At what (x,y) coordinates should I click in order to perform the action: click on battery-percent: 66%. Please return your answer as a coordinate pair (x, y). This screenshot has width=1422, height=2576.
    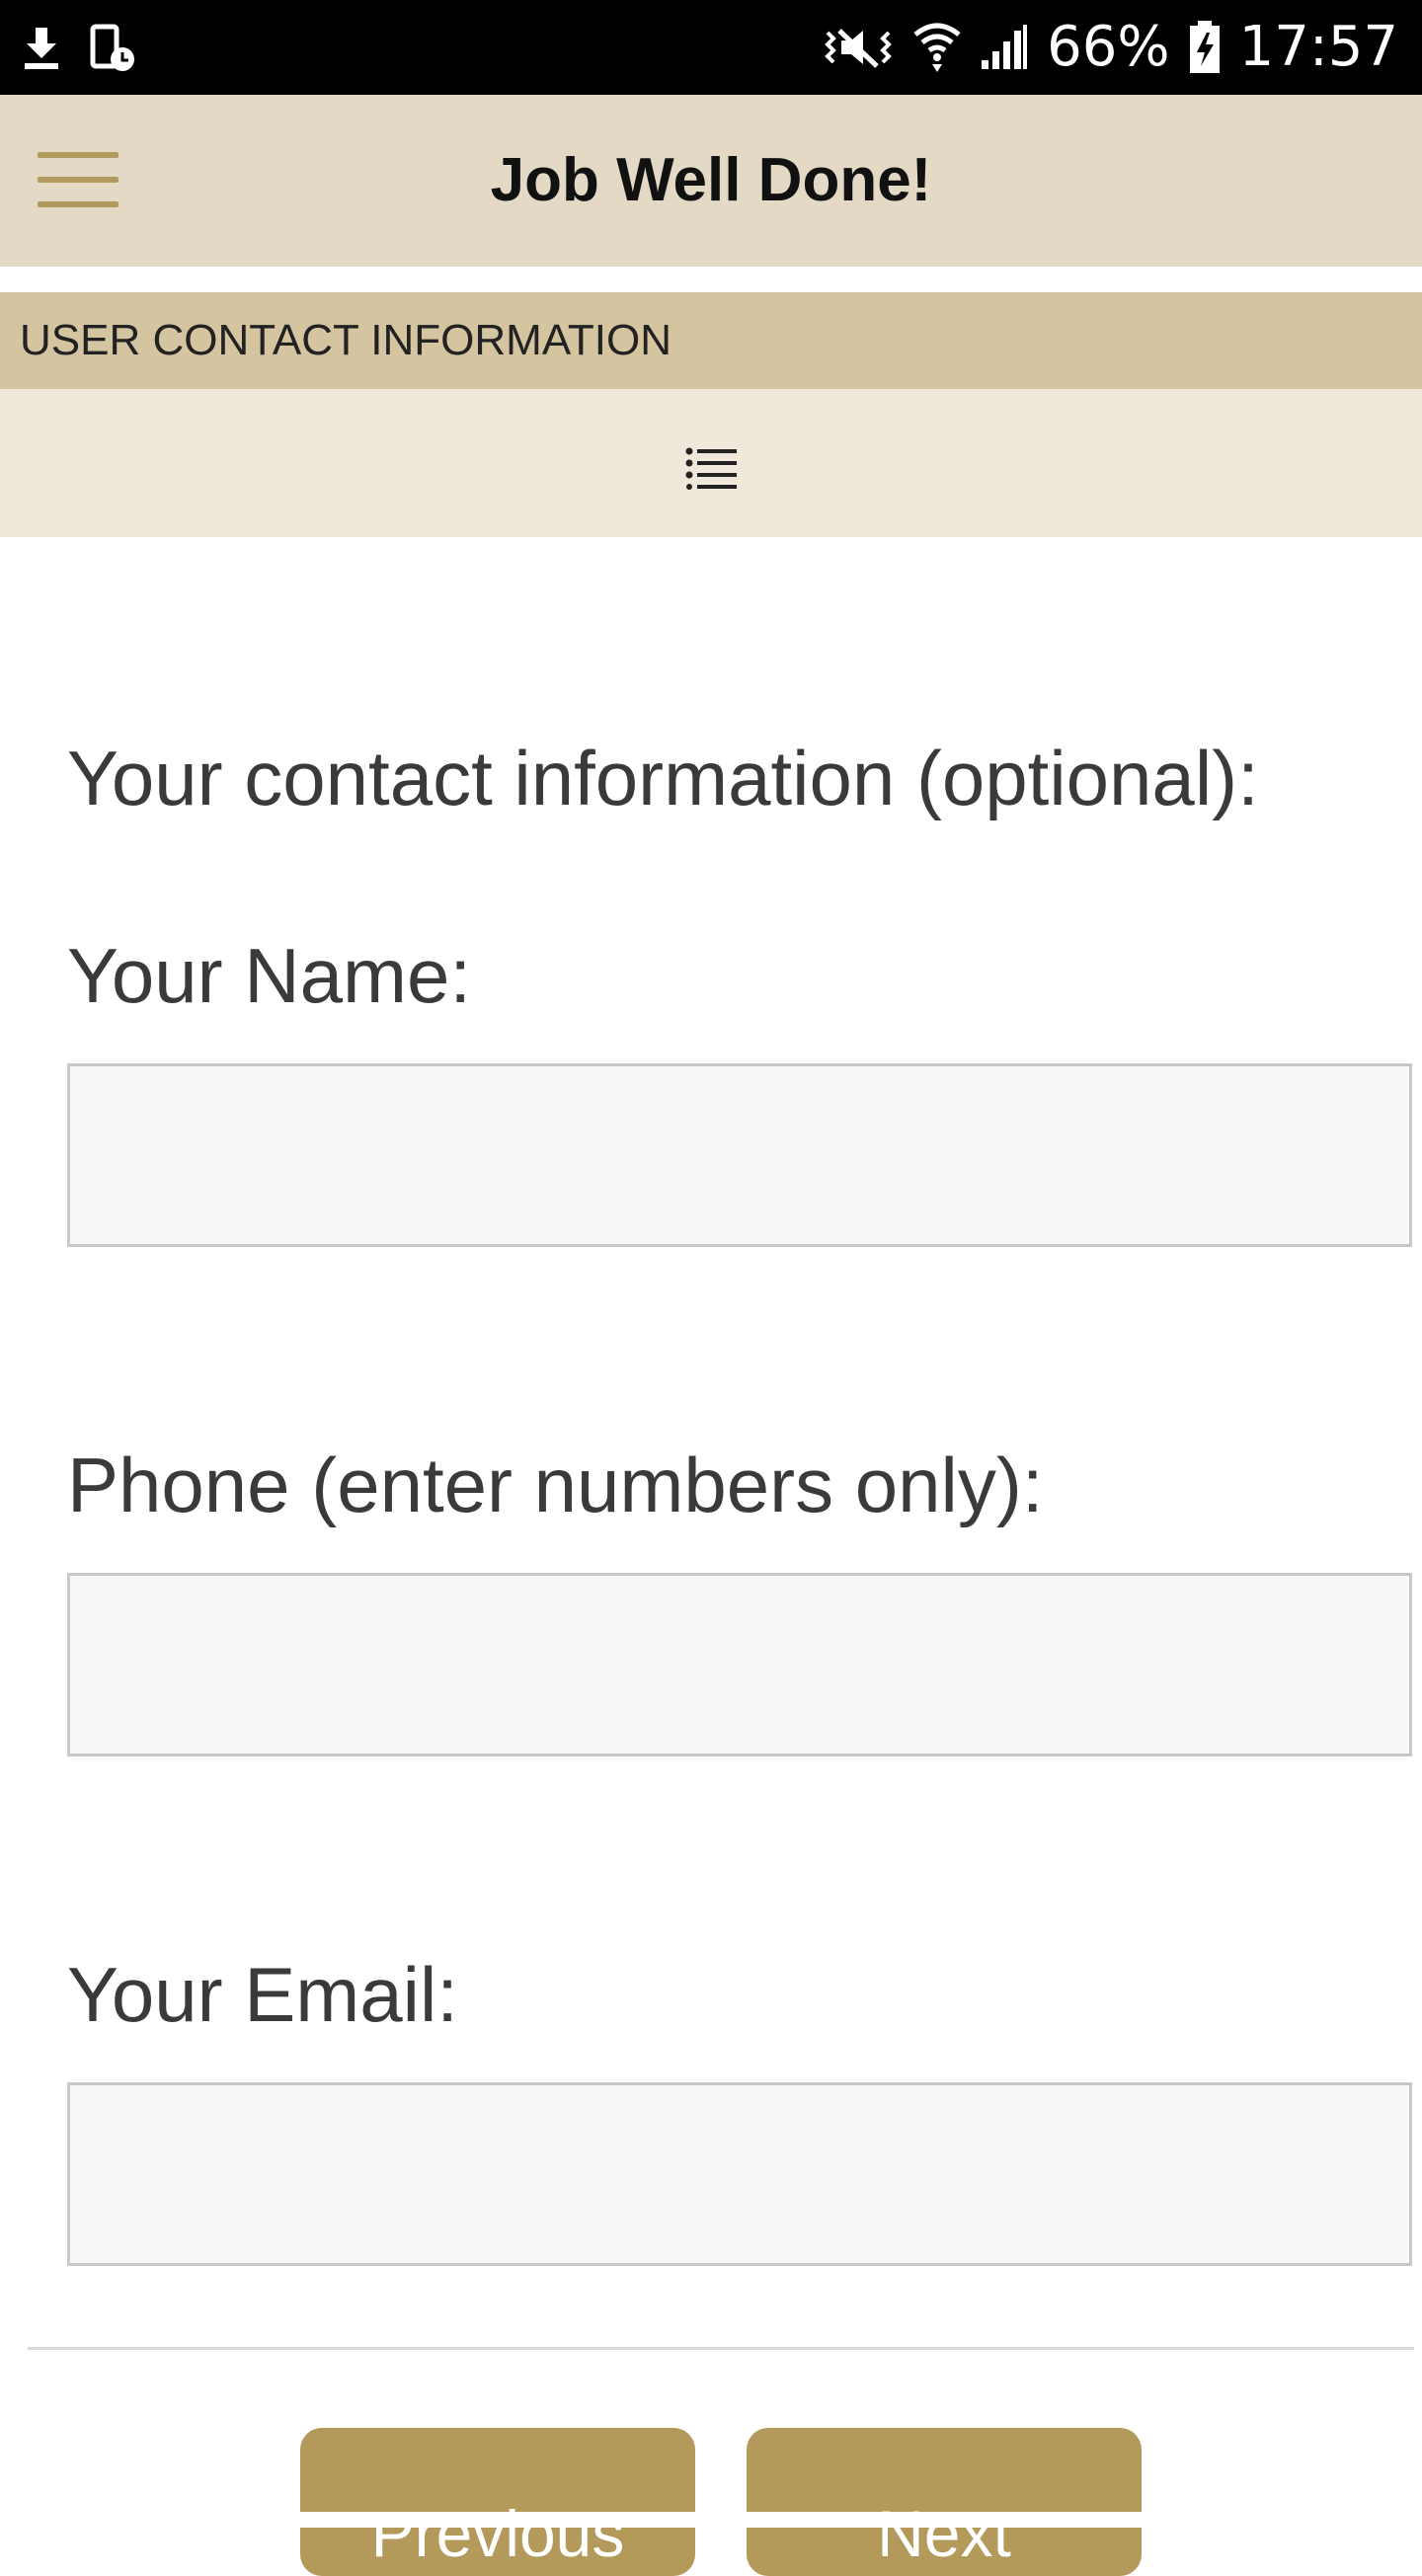
    Looking at the image, I should click on (1109, 47).